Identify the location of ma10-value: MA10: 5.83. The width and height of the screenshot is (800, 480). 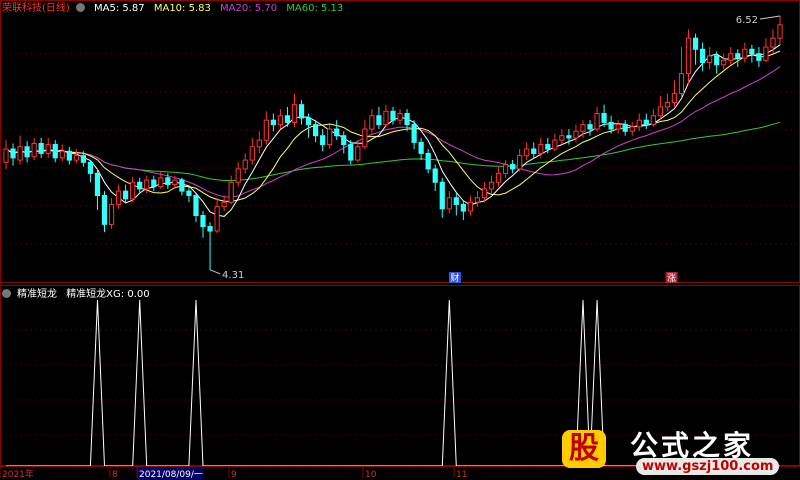
(182, 8).